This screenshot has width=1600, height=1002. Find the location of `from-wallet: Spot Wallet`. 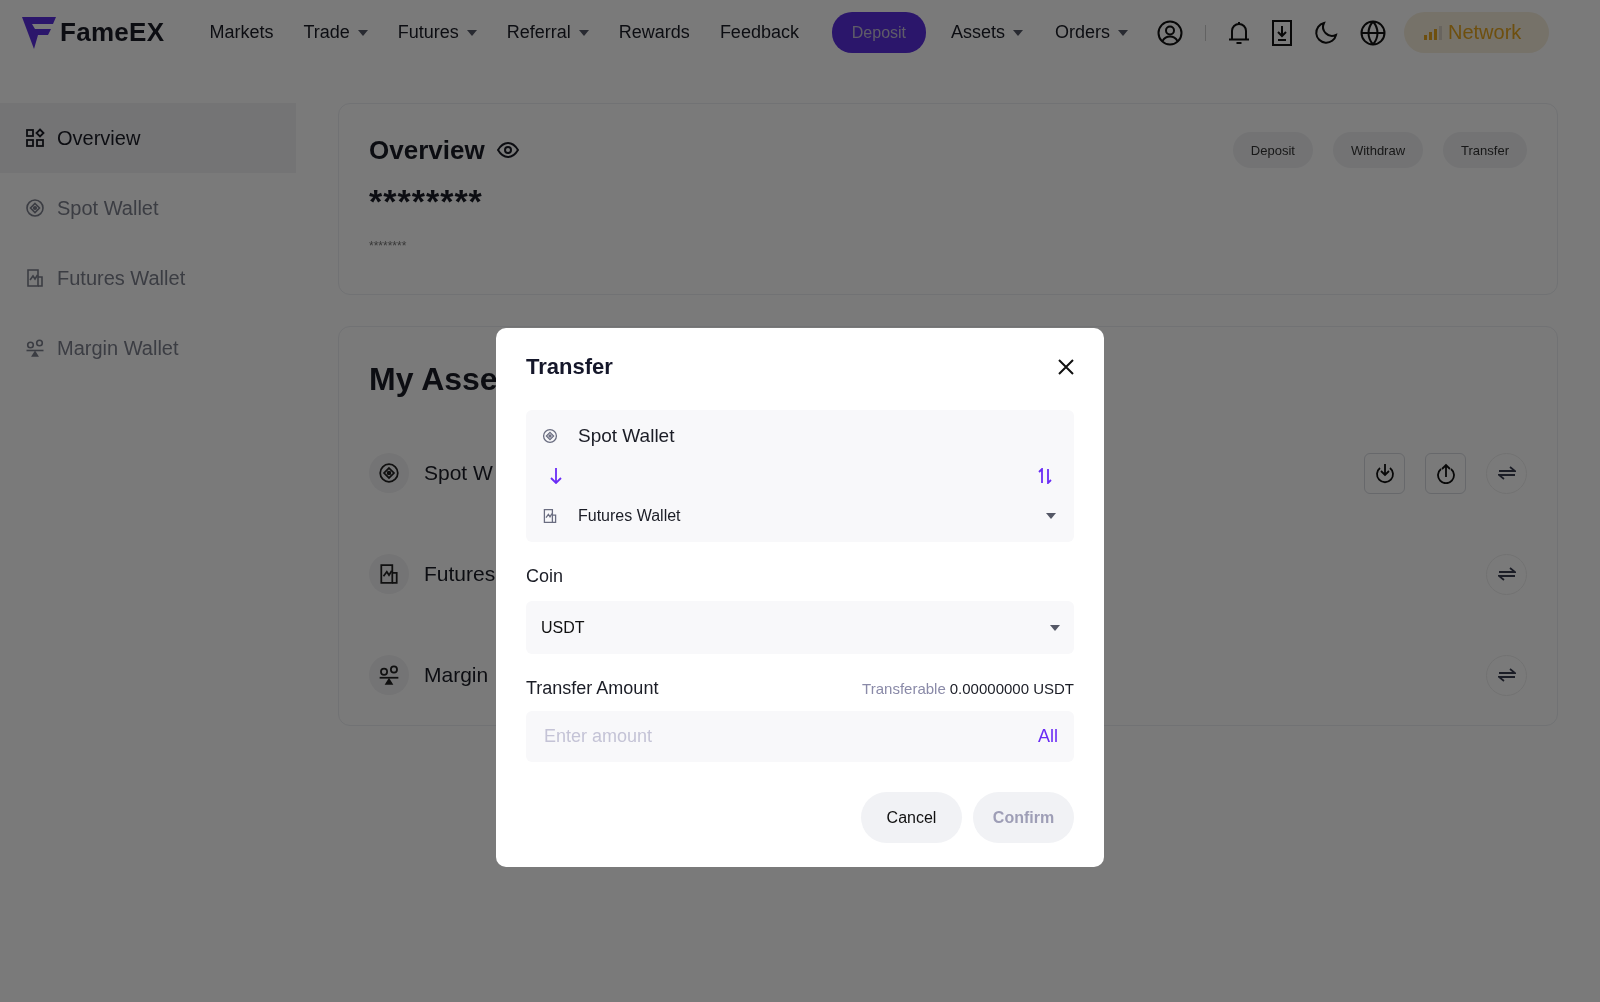

from-wallet: Spot Wallet is located at coordinates (626, 436).